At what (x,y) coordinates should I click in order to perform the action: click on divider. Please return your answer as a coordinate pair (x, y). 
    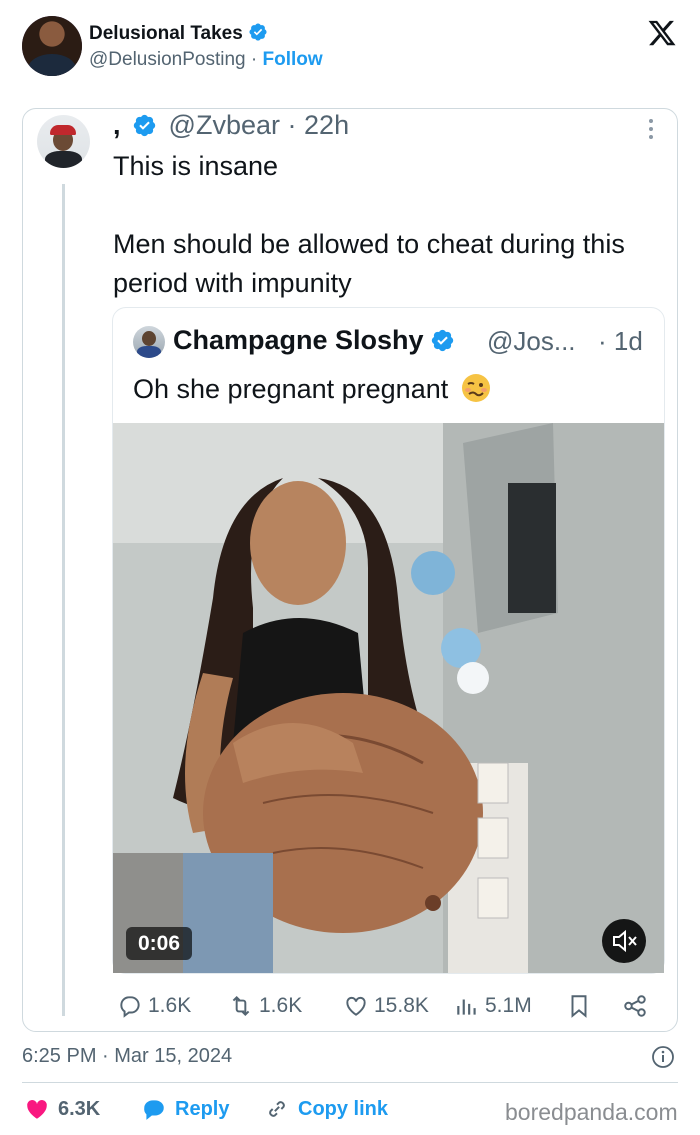
    Looking at the image, I should click on (350, 1082).